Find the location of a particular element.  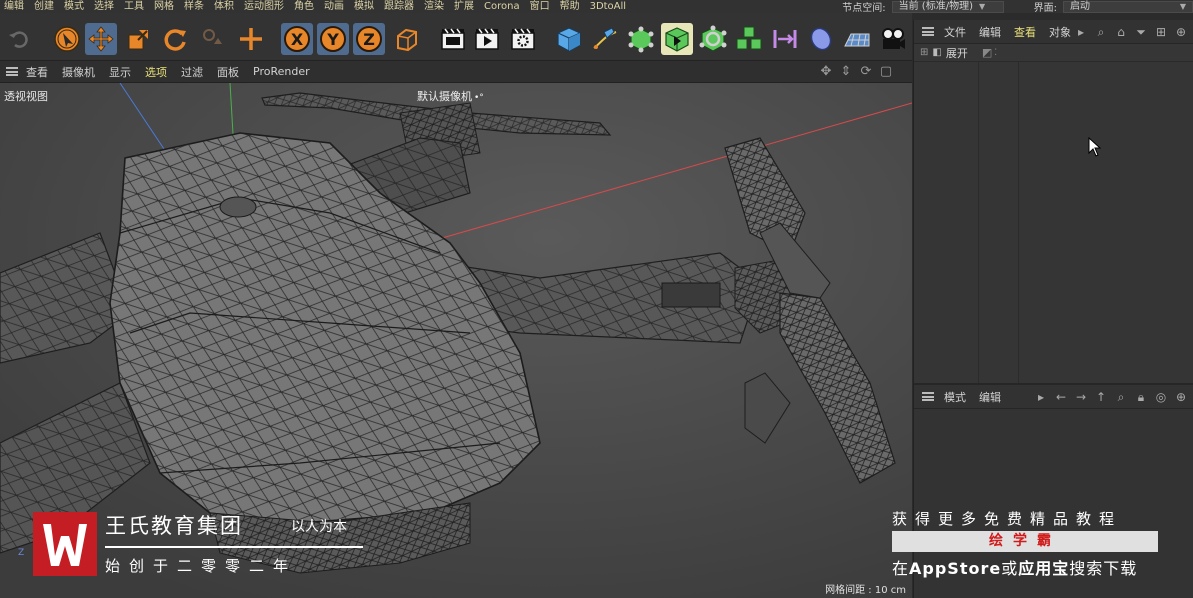

tag-icon: ◩ is located at coordinates (987, 52).